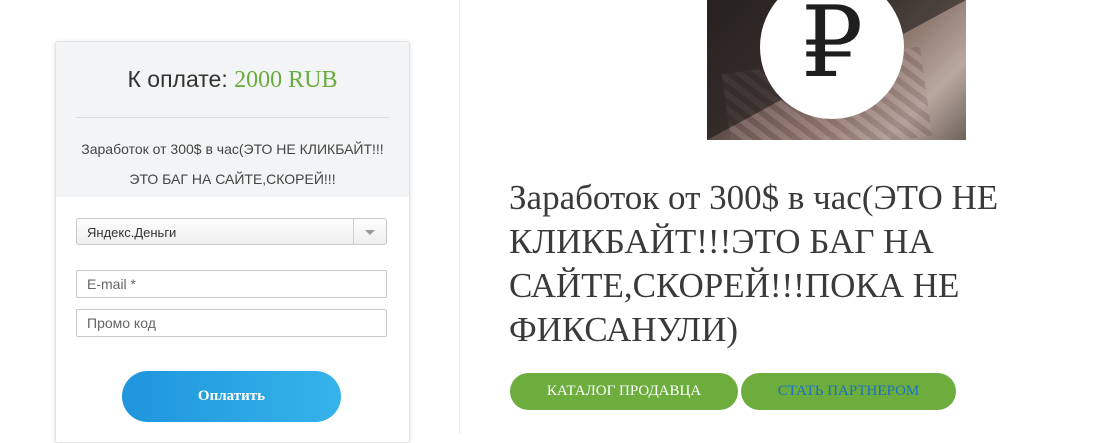  Describe the element at coordinates (286, 80) in the screenshot. I see `total-amount: 2000 RUB` at that location.